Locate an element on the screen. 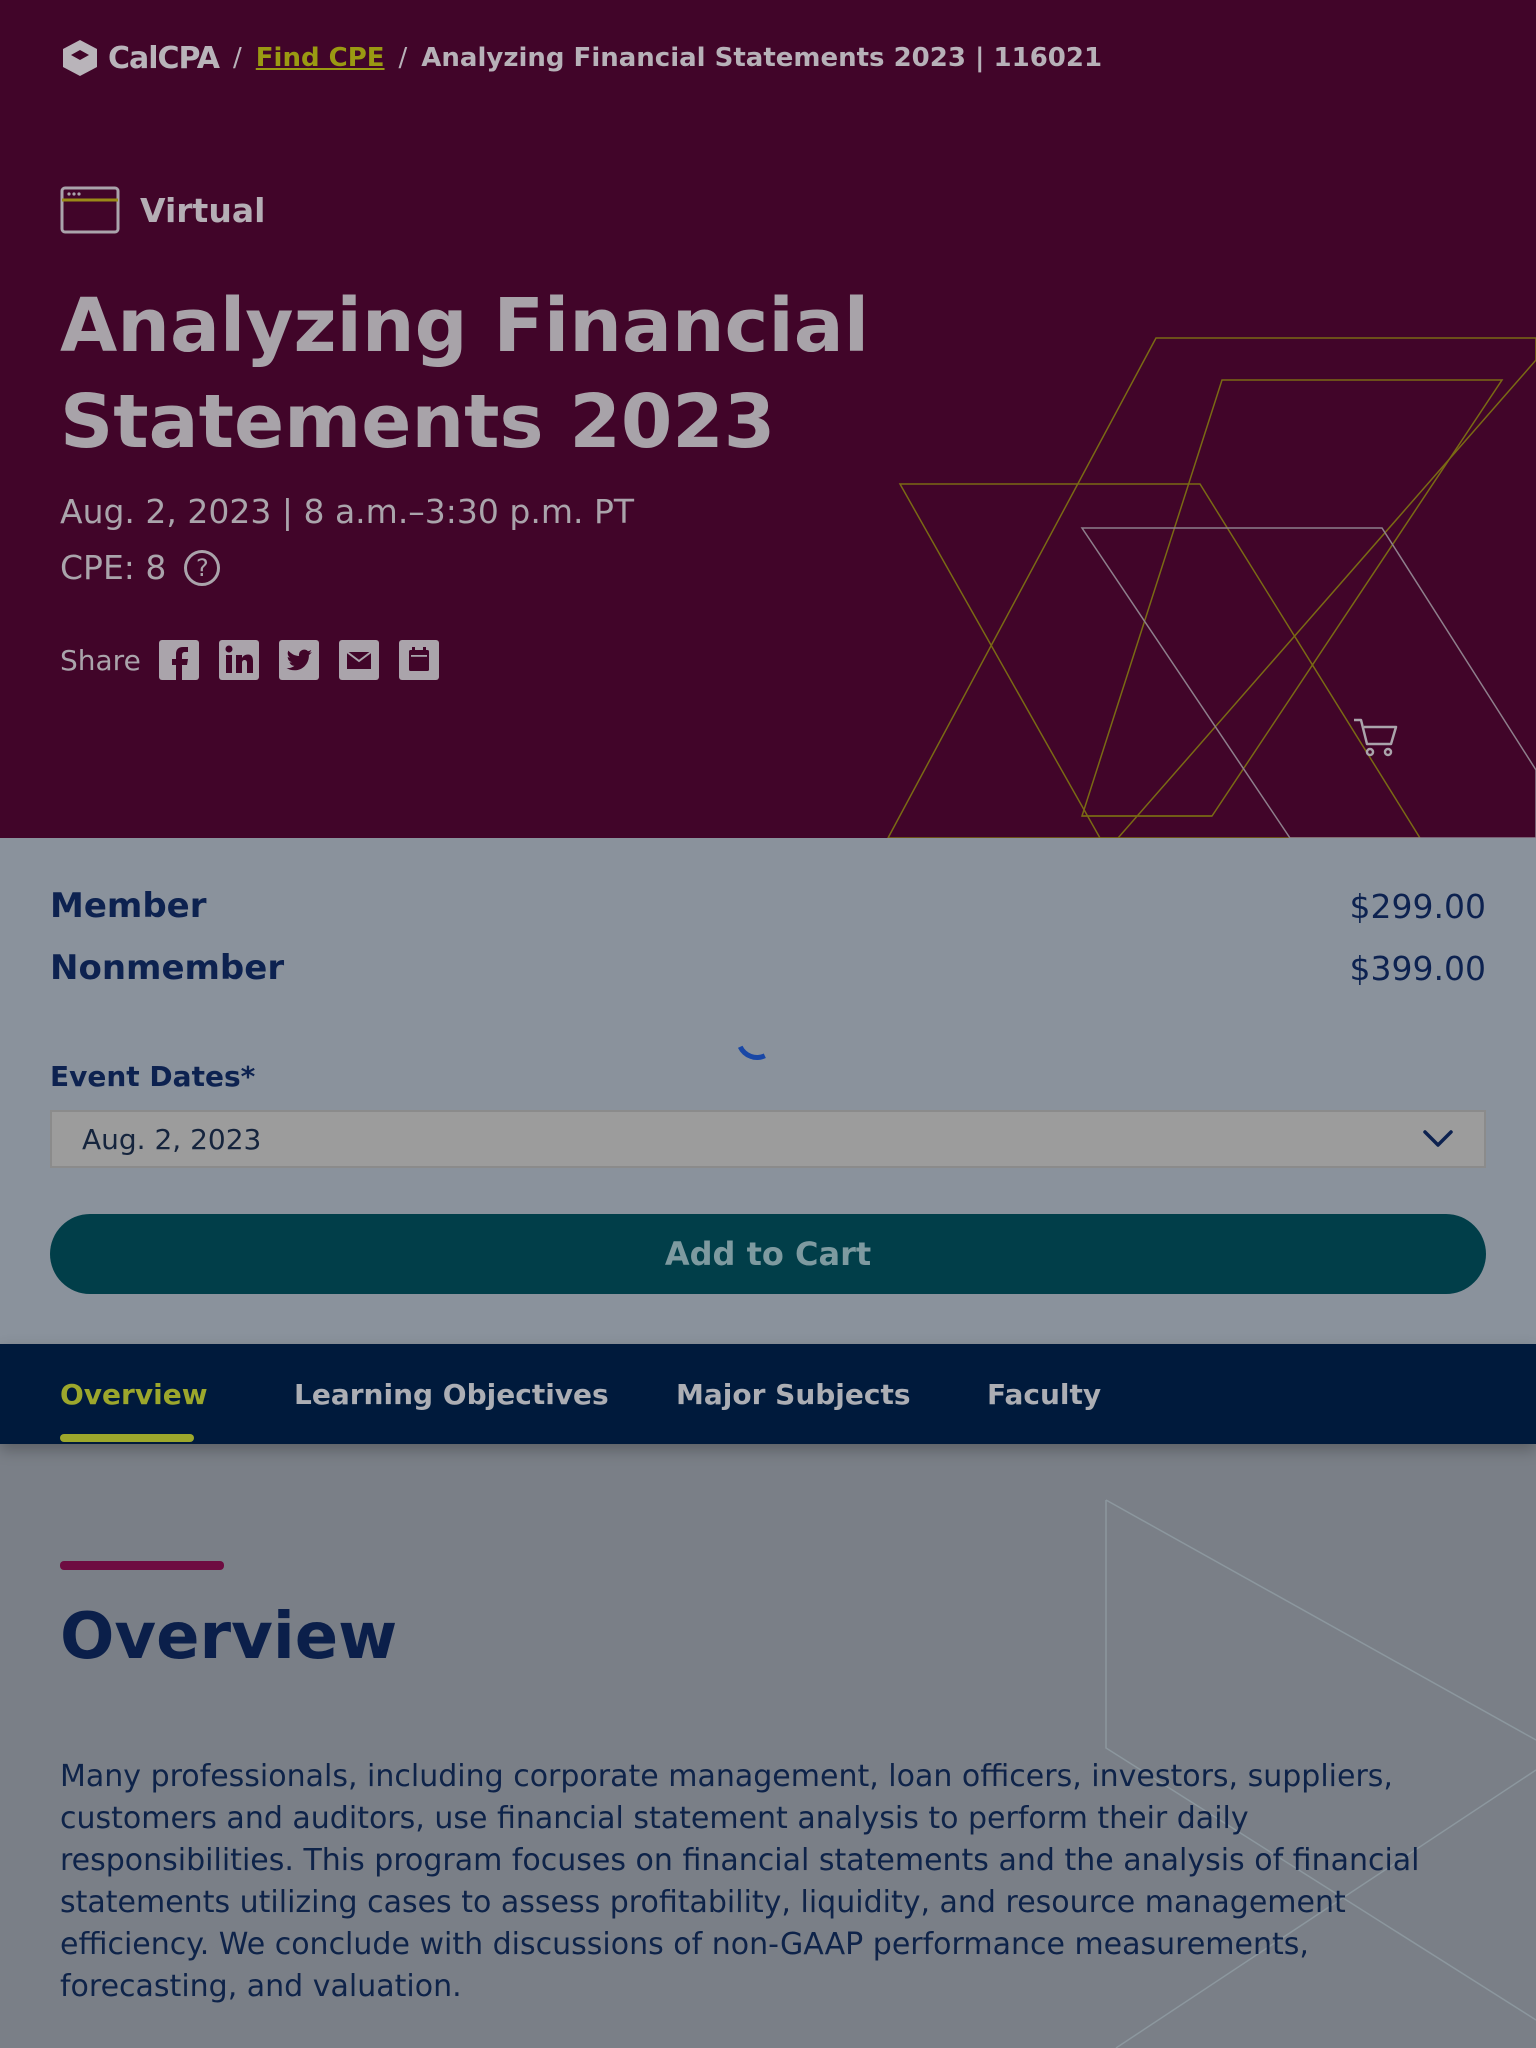  format-label: Virtual is located at coordinates (203, 210).